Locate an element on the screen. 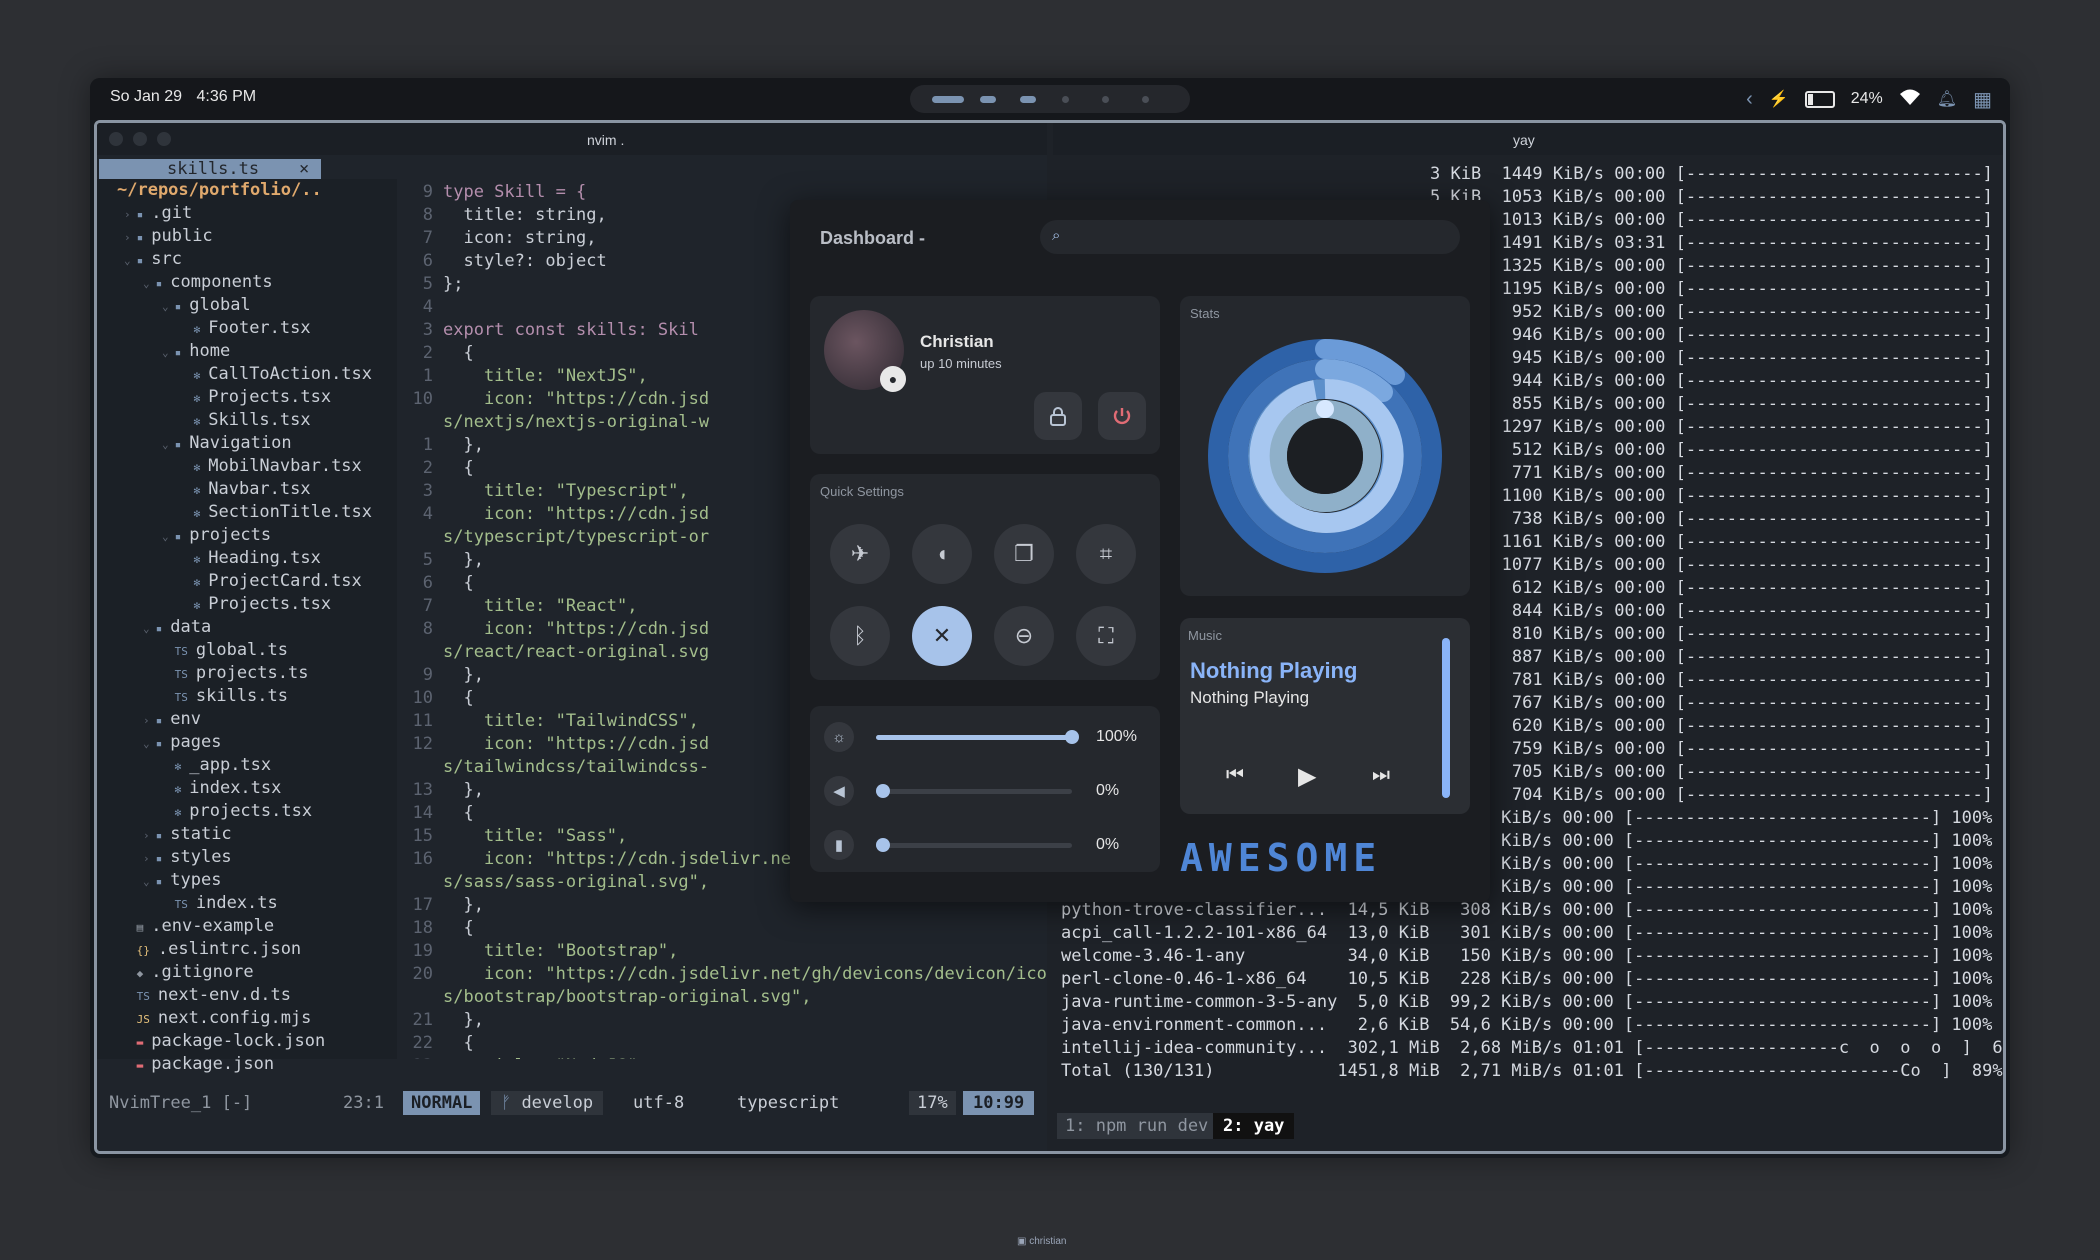  bluetooth-button: ᛒ is located at coordinates (860, 636).